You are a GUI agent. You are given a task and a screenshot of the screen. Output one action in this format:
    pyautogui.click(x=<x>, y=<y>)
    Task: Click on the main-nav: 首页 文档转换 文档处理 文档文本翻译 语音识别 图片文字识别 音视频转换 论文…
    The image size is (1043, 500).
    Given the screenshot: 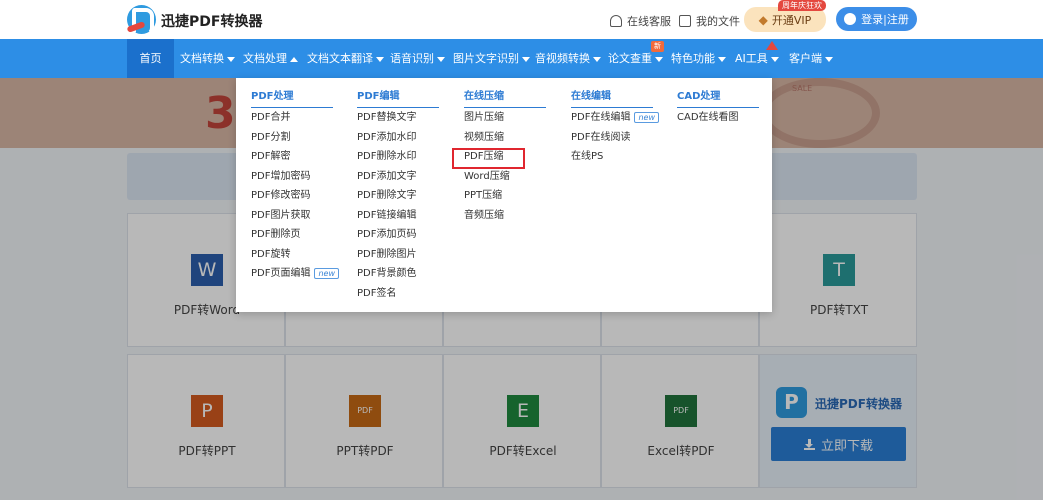 What is the action you would take?
    pyautogui.click(x=521, y=58)
    